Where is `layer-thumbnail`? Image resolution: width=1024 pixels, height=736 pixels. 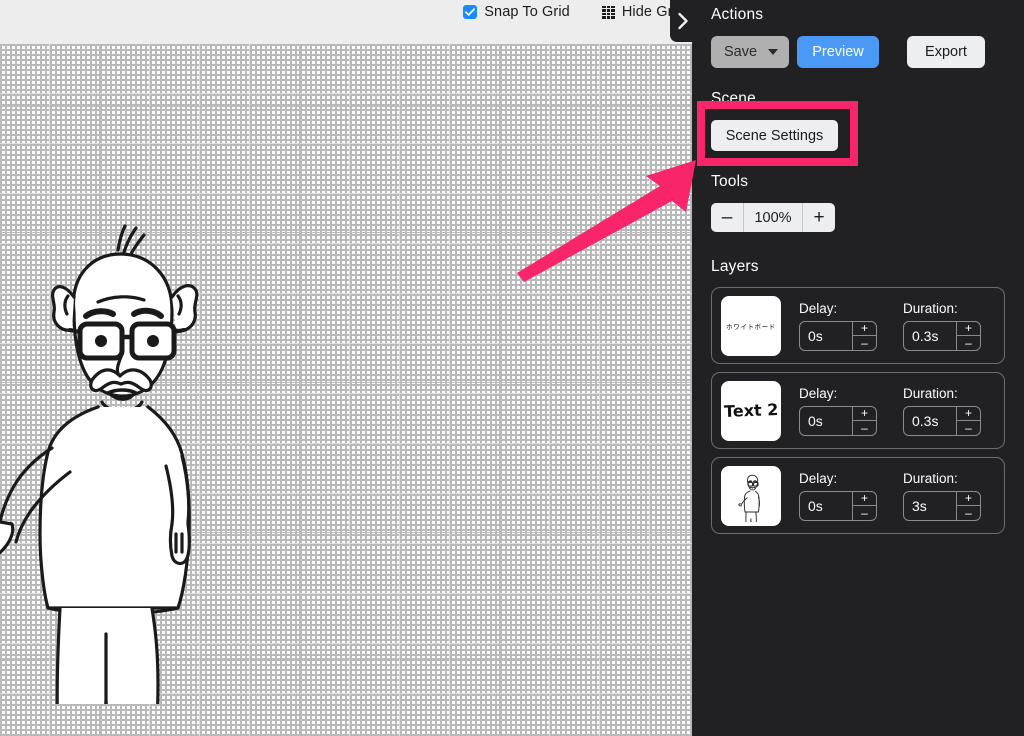
layer-thumbnail is located at coordinates (751, 495).